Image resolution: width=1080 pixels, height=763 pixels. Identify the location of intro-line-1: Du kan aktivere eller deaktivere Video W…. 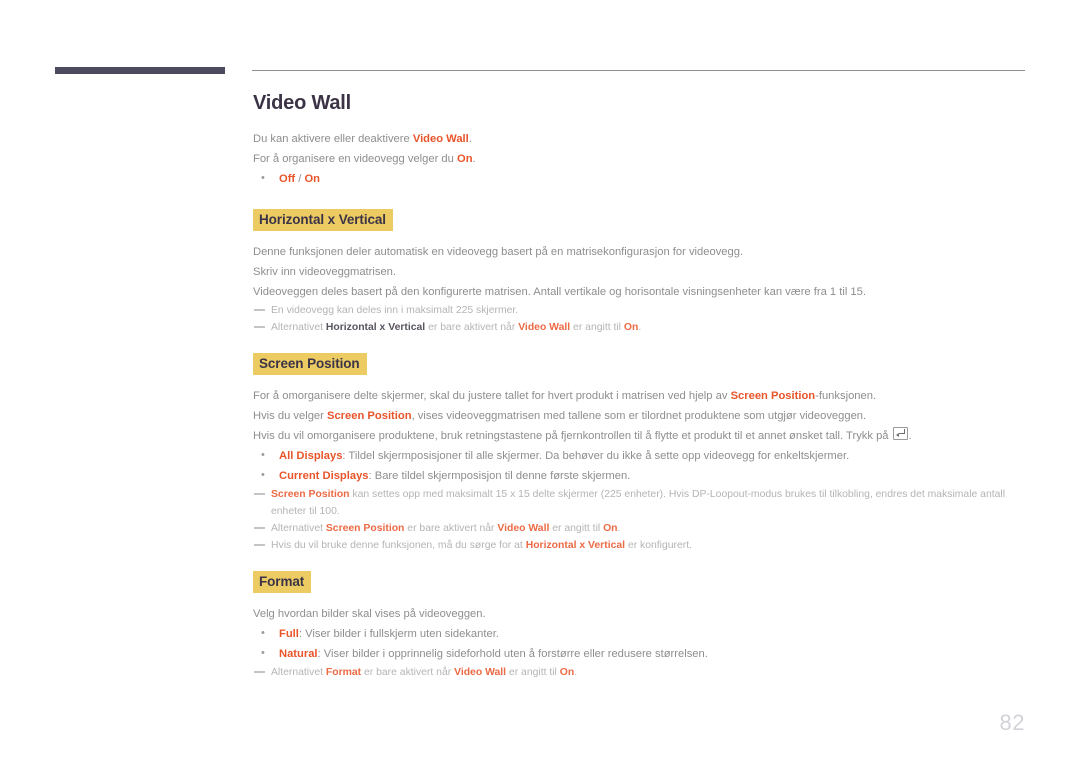
(639, 139).